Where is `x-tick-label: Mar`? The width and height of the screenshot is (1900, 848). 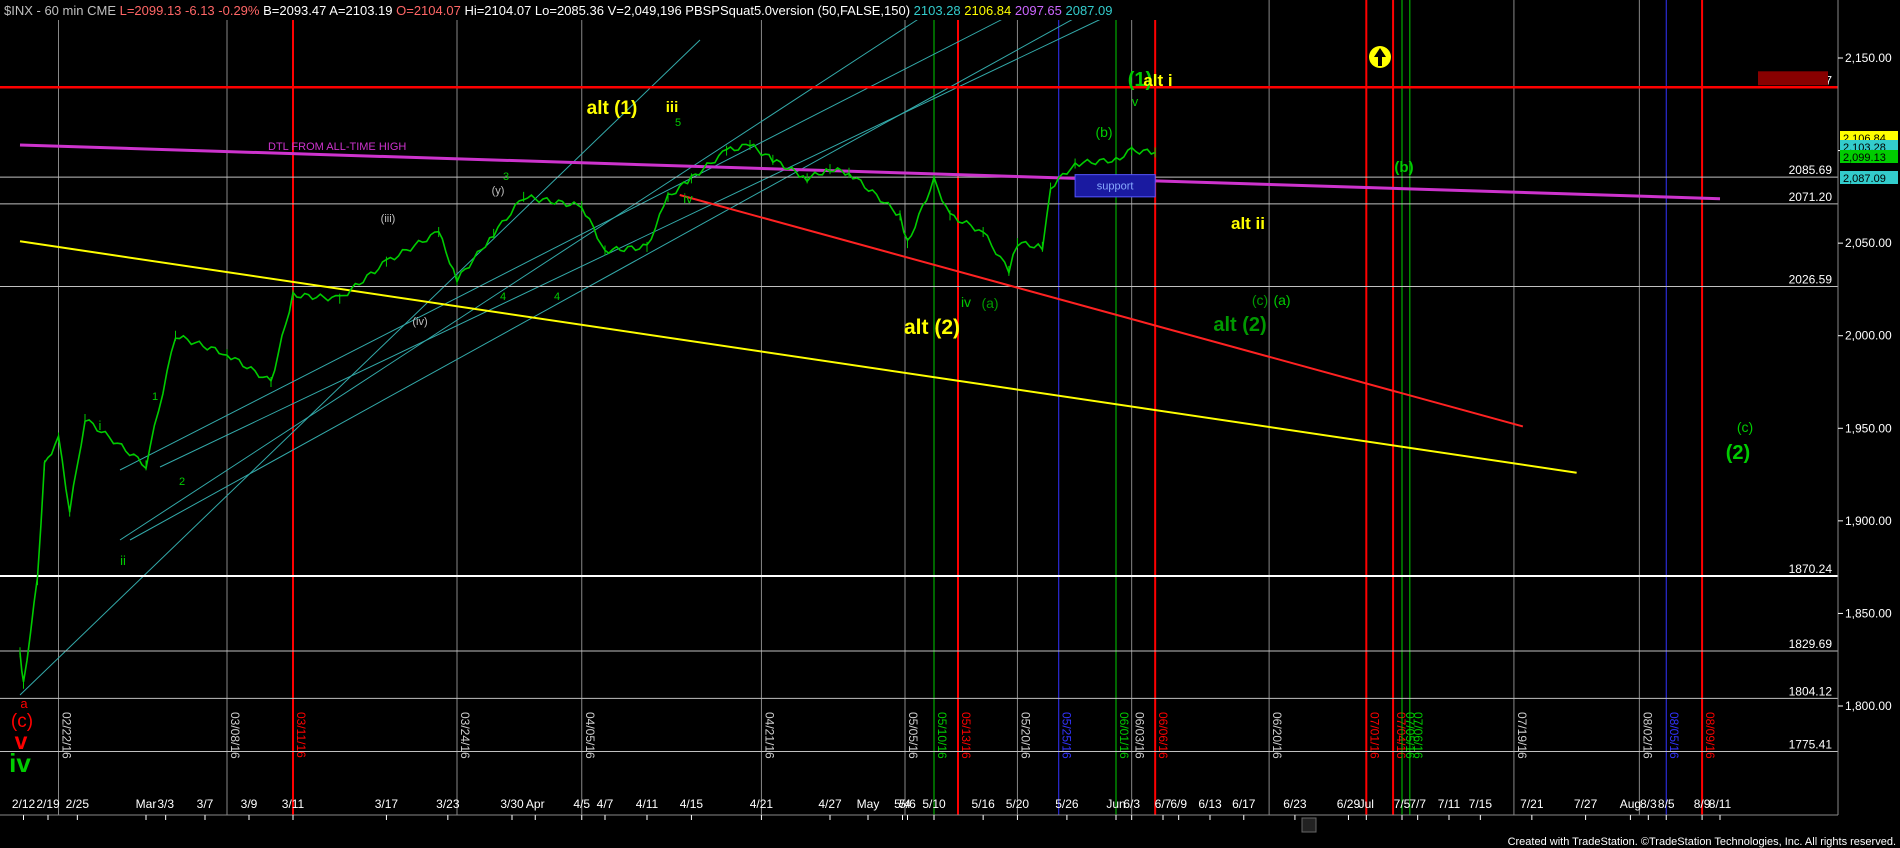
x-tick-label: Mar is located at coordinates (146, 804).